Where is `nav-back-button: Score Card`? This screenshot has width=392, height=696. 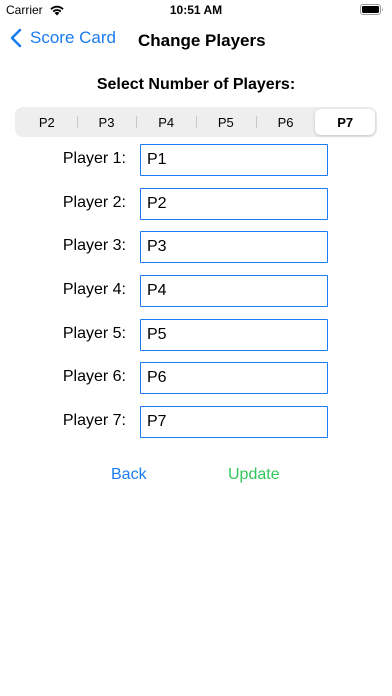
nav-back-button: Score Card is located at coordinates (63, 38).